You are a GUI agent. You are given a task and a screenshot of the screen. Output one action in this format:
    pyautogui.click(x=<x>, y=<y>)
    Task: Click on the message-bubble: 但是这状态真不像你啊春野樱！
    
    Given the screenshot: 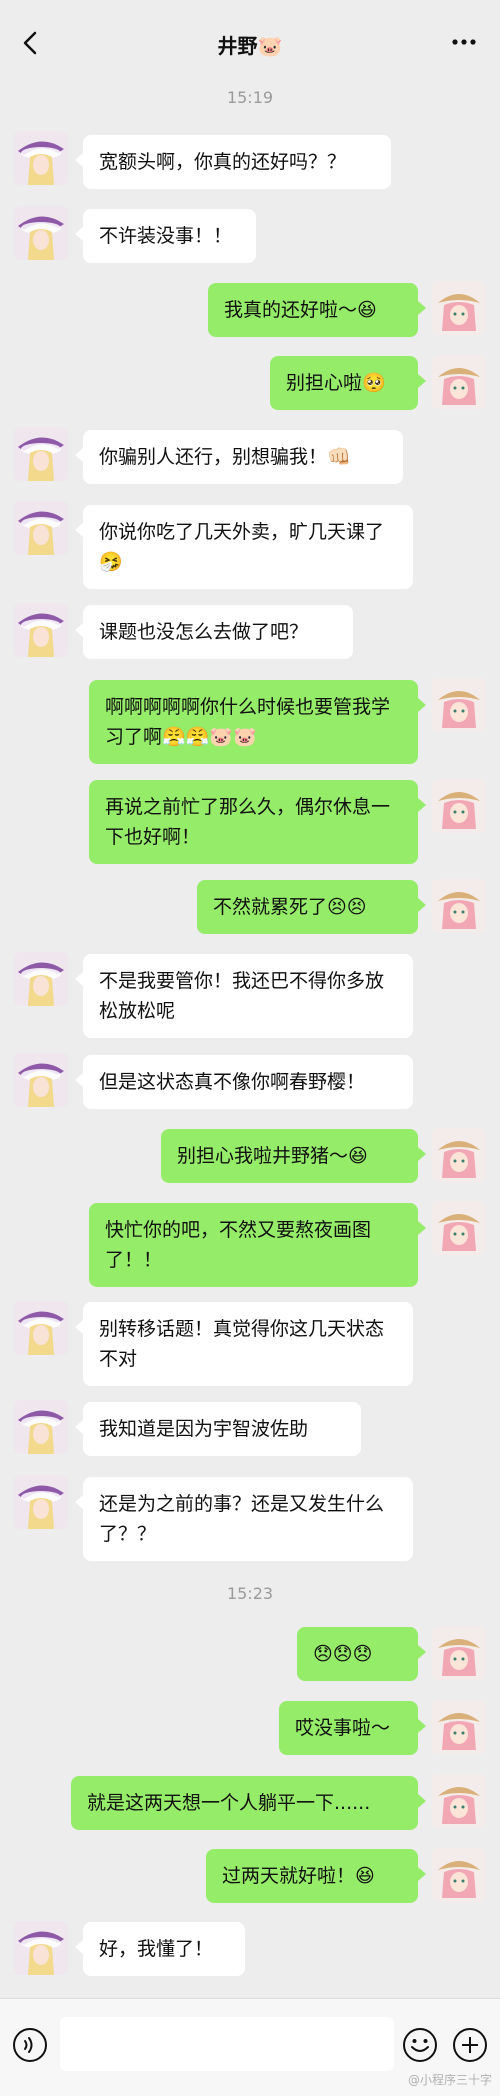 What is the action you would take?
    pyautogui.click(x=244, y=1082)
    